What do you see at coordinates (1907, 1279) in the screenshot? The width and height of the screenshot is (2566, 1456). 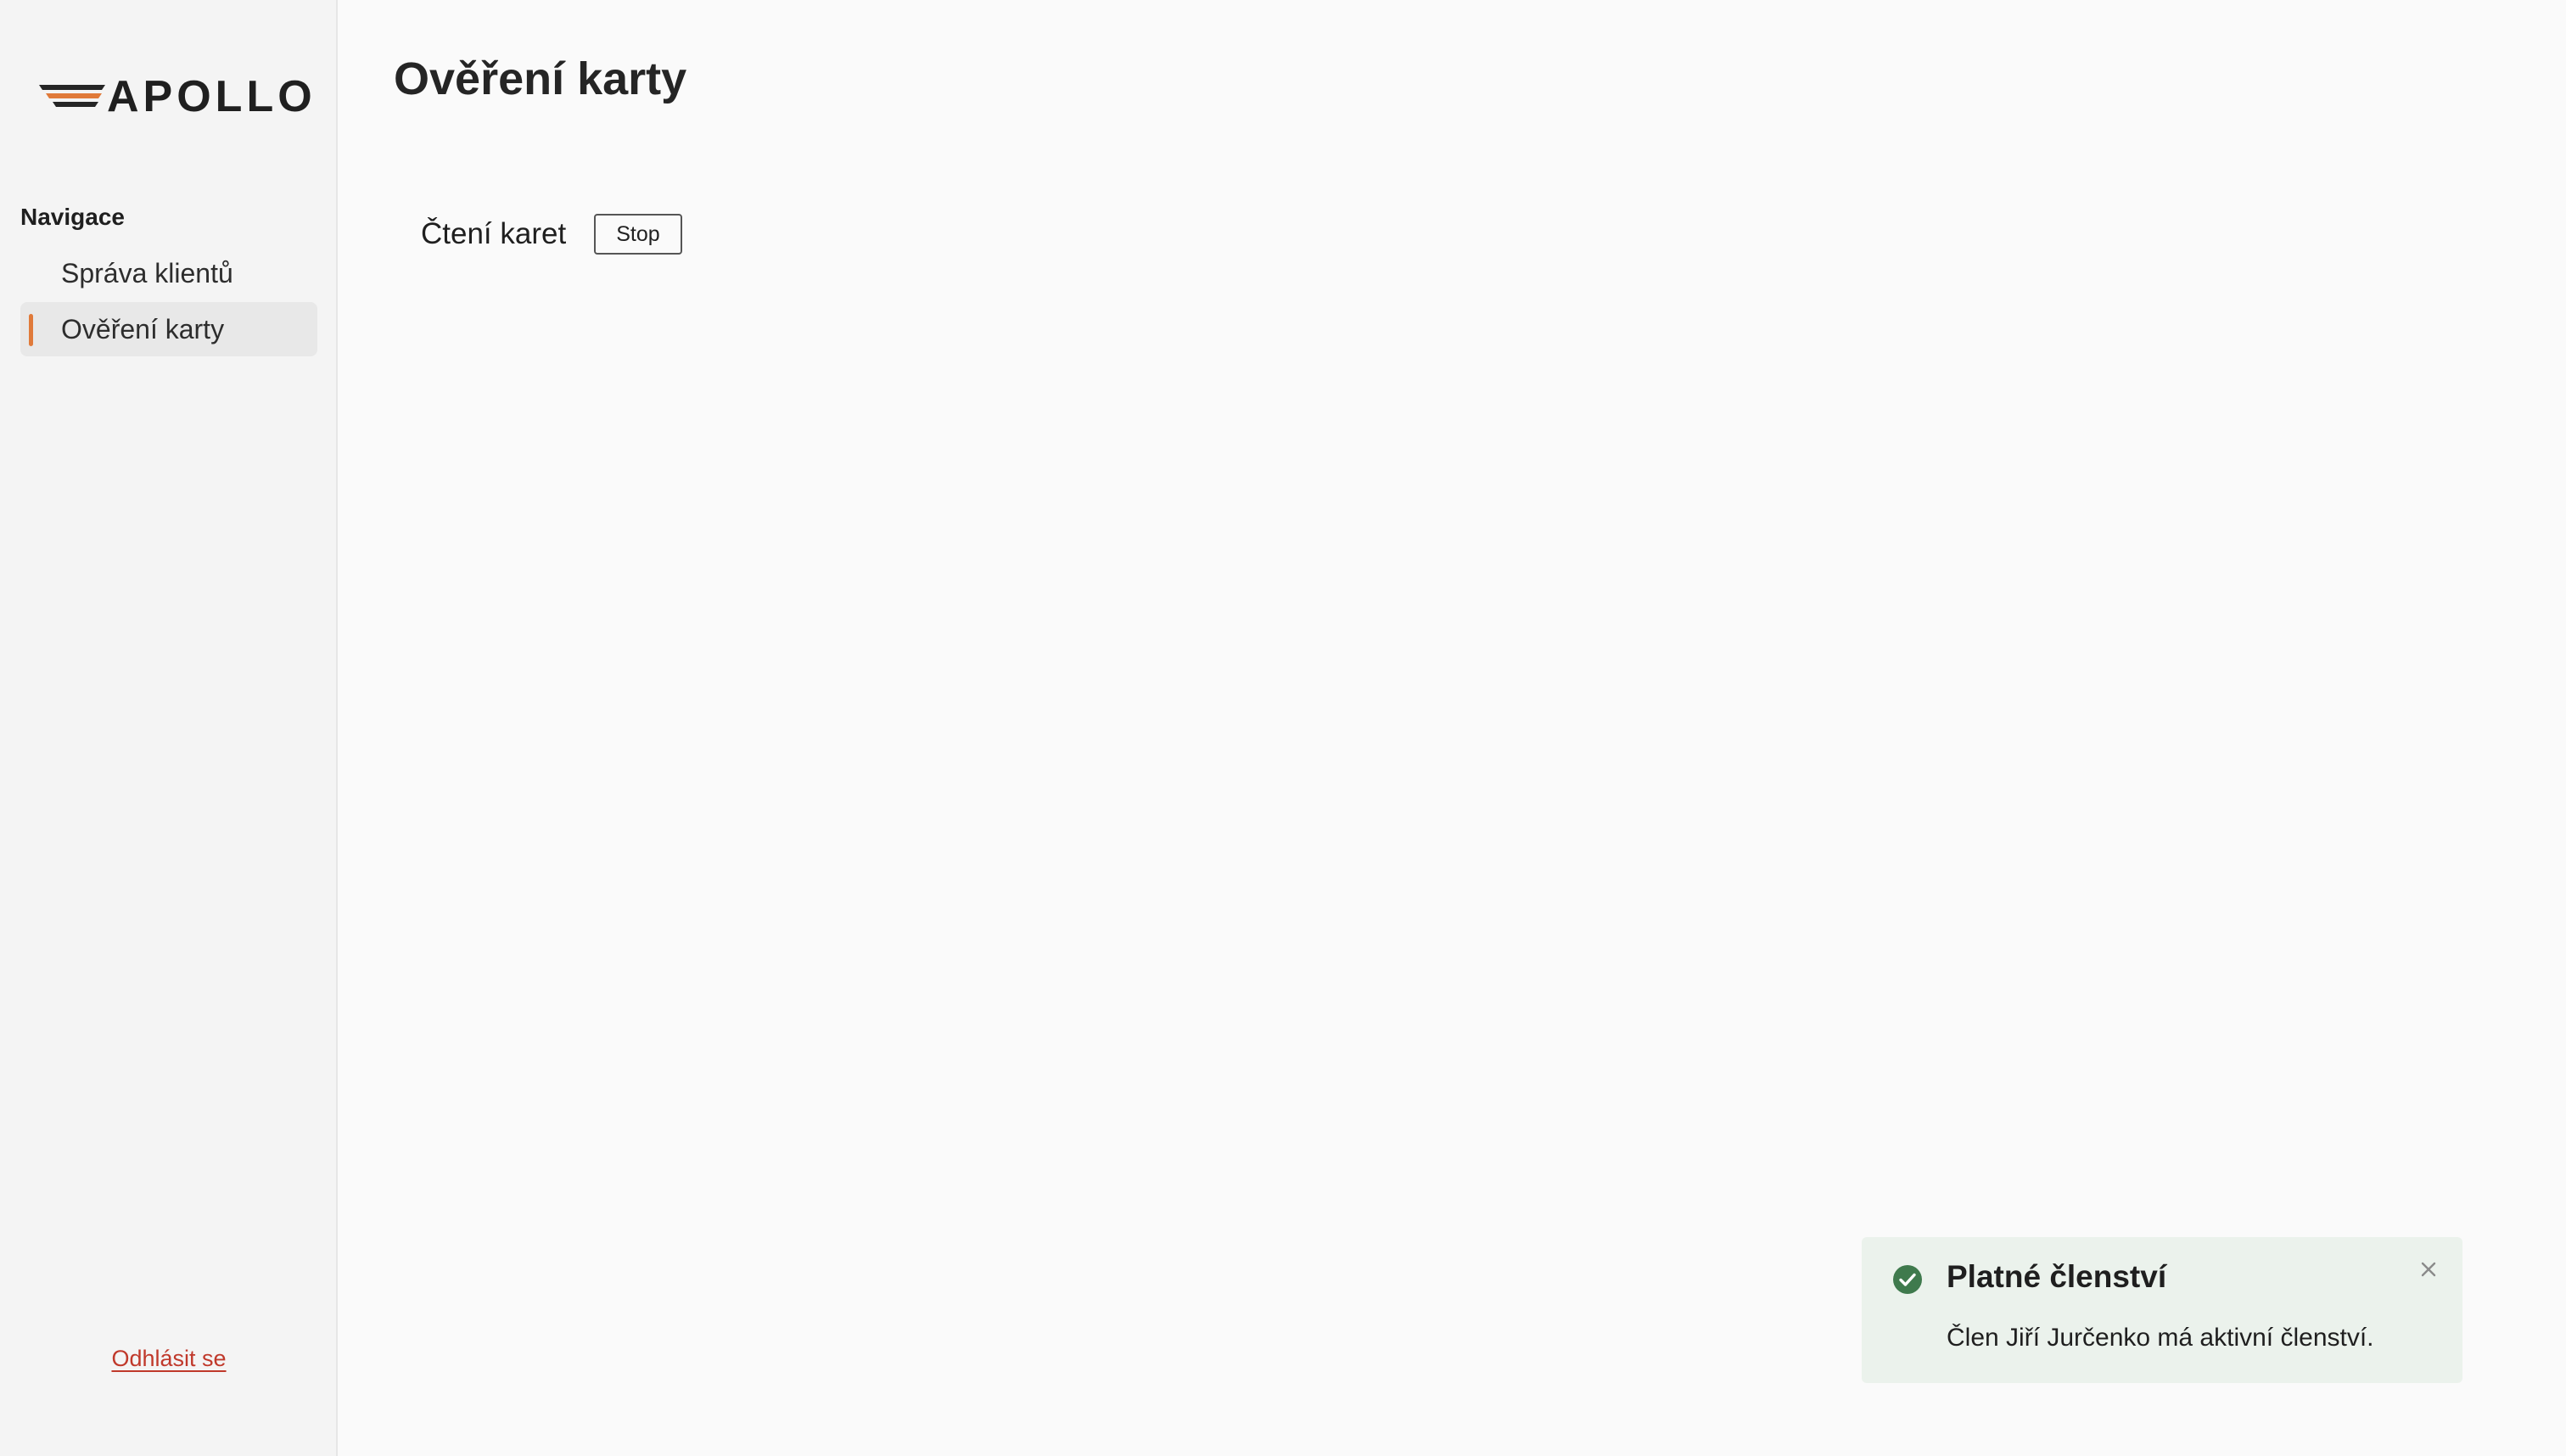 I see `check-circle-icon` at bounding box center [1907, 1279].